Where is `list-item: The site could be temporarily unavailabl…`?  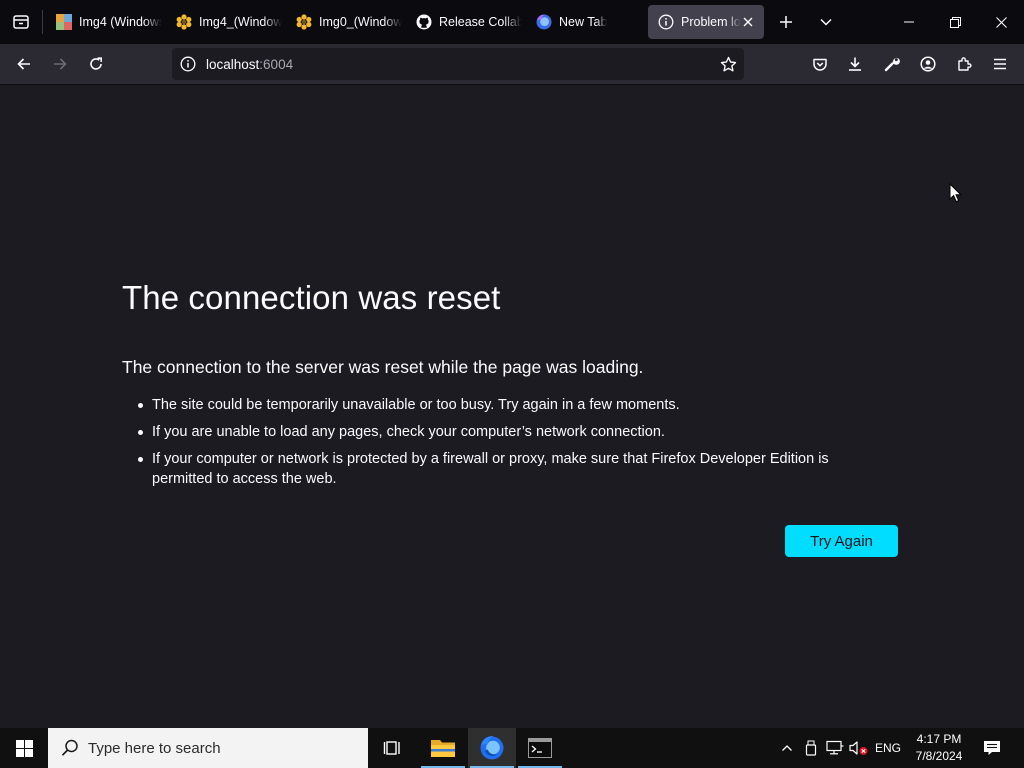 list-item: The site could be temporarily unavailabl… is located at coordinates (505, 405).